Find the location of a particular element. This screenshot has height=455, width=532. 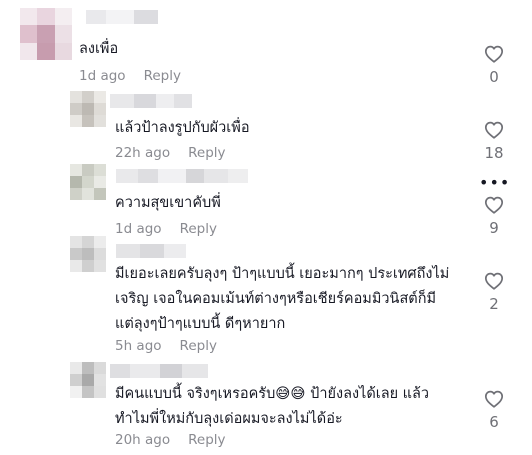

like-count: 18 is located at coordinates (494, 153).